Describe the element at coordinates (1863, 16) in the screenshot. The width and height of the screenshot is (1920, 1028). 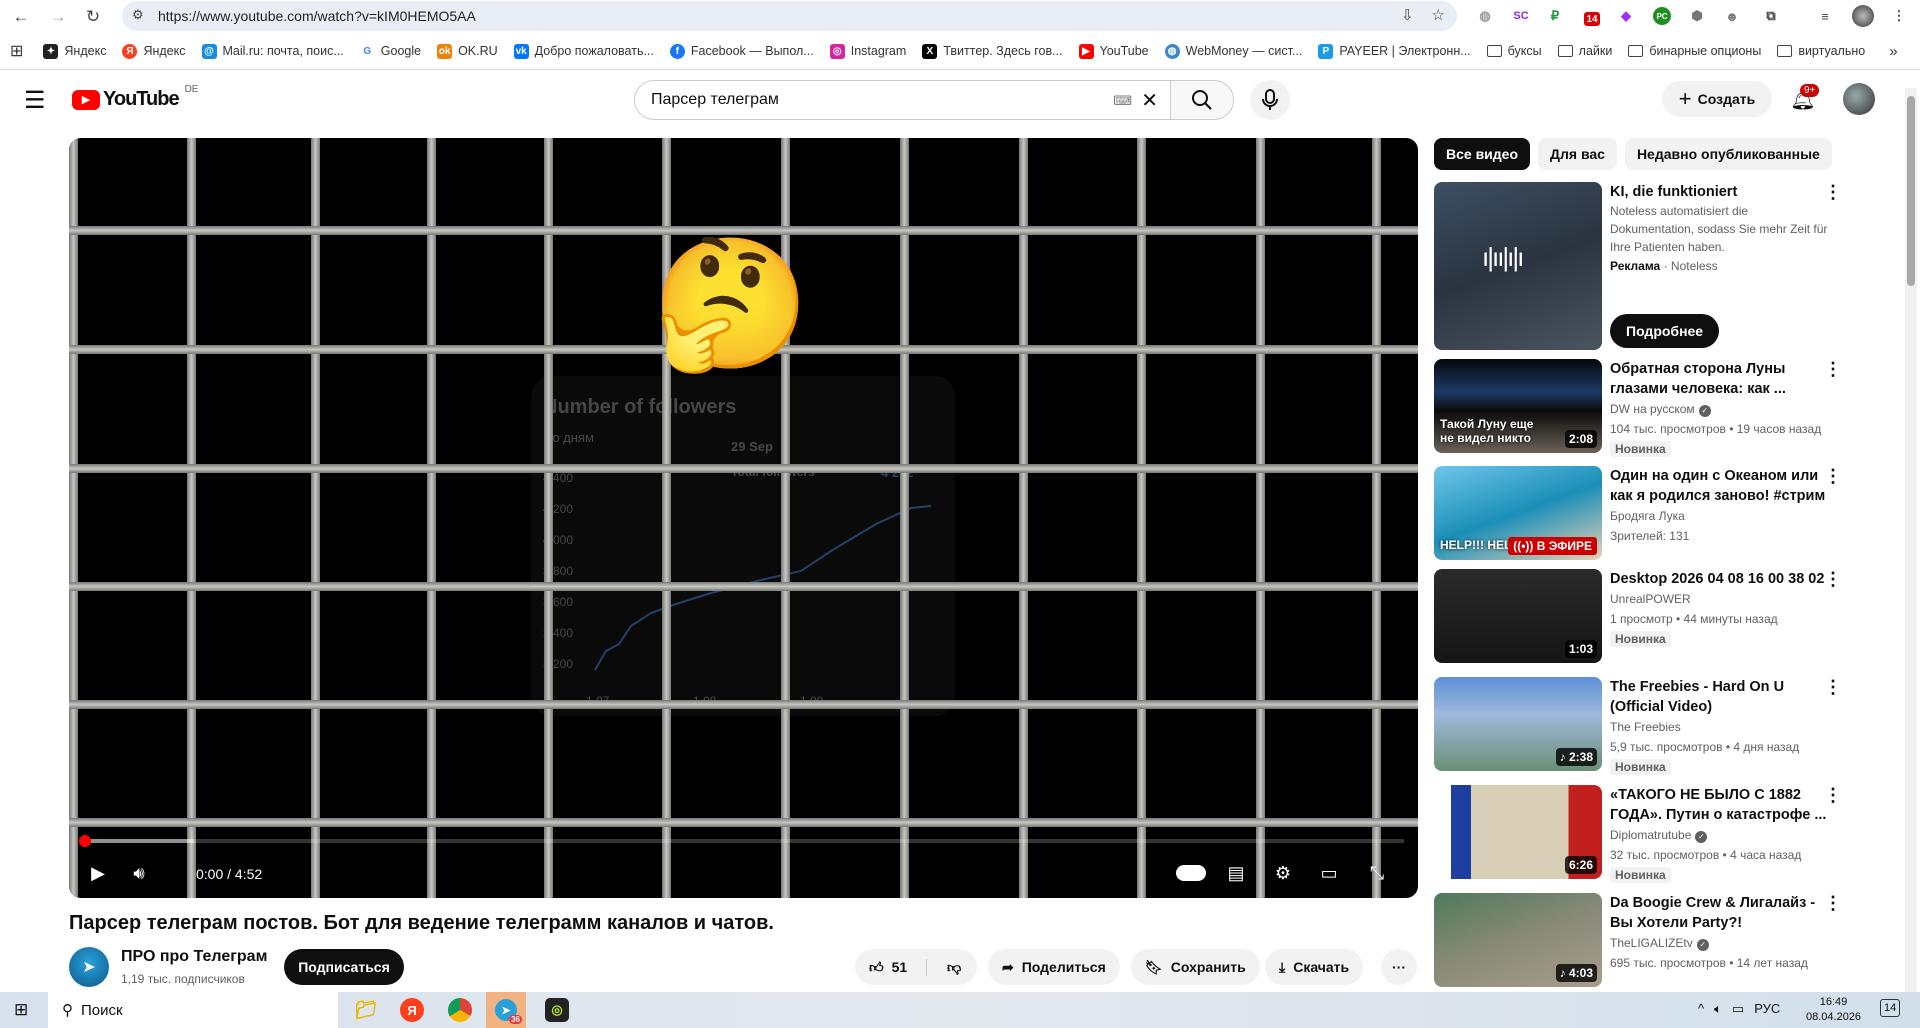
I see `profile-avatar` at that location.